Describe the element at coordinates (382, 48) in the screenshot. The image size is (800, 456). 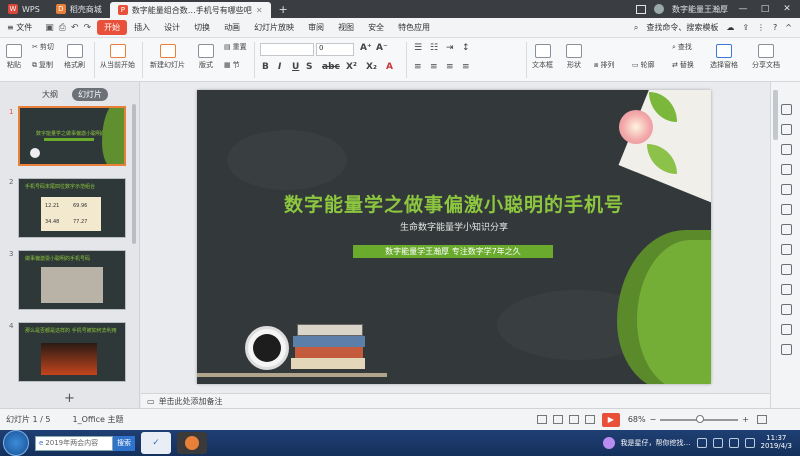
I see `shrink-font-icon: A⁻` at that location.